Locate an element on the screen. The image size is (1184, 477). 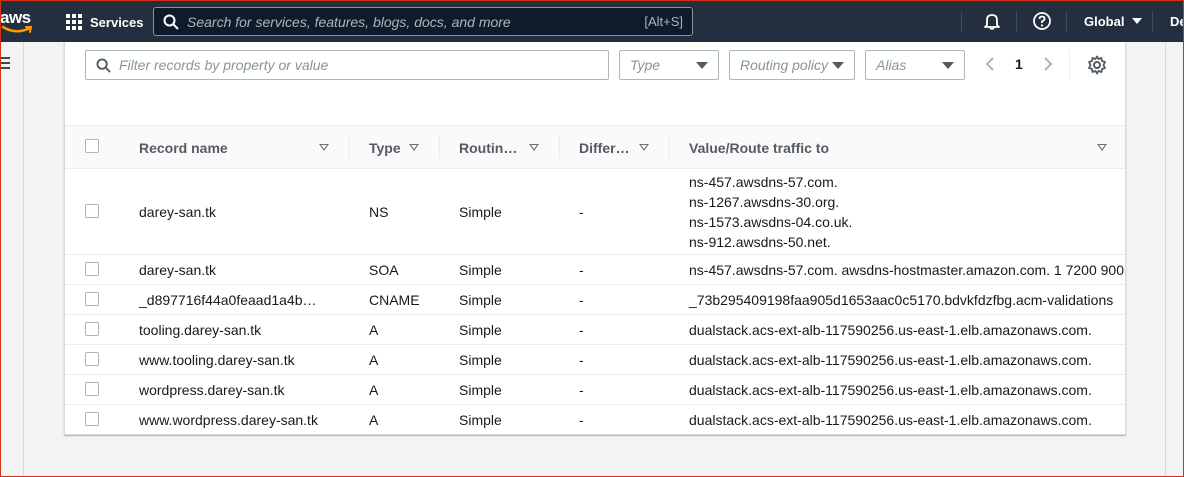
services-menu-button: Services is located at coordinates (105, 22).